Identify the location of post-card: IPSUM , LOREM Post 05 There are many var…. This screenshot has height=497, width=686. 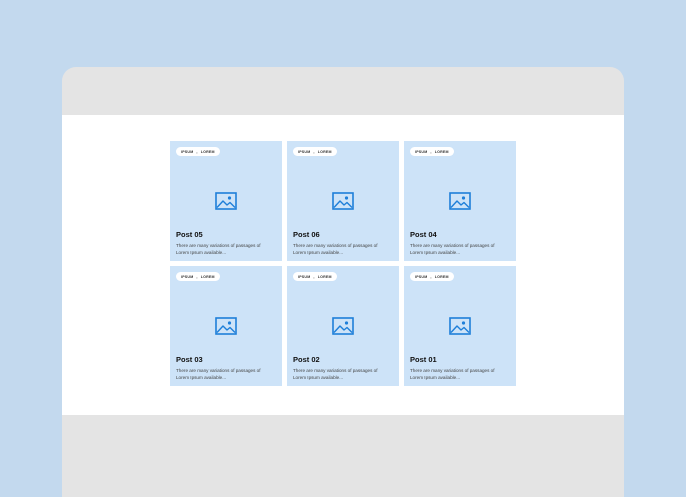
(226, 201).